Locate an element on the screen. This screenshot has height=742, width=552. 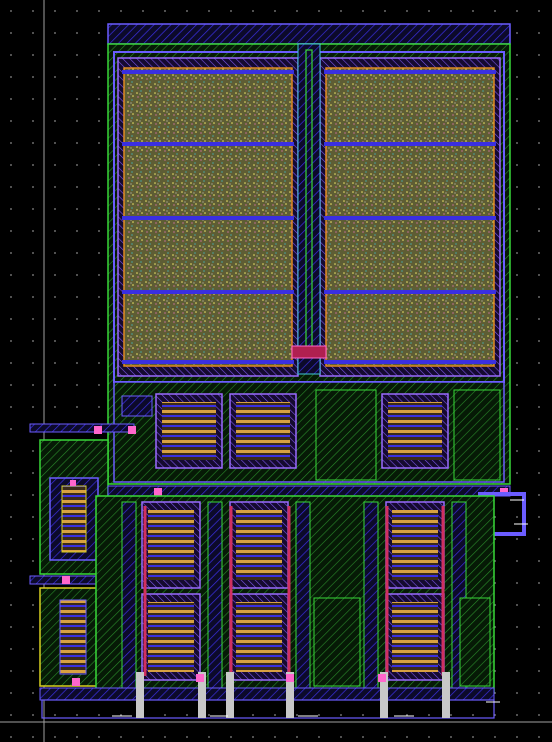
bottom-rail is located at coordinates (267, 694).